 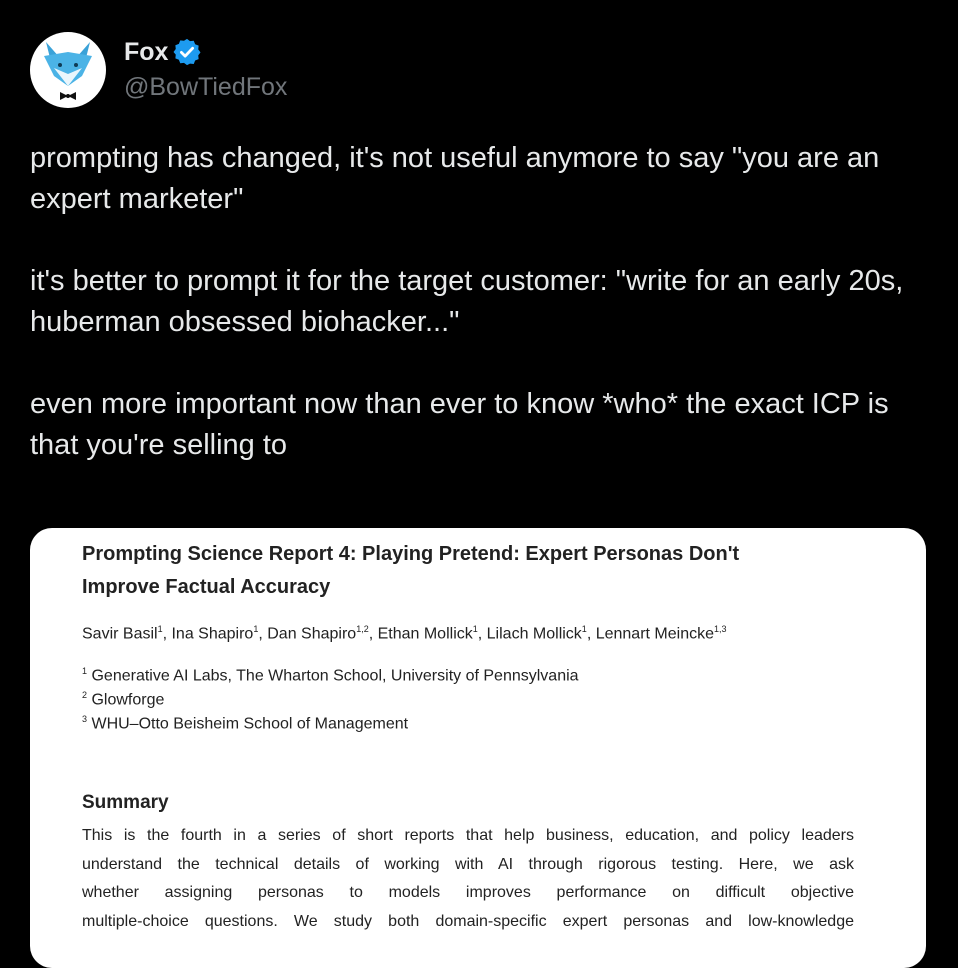 What do you see at coordinates (125, 802) in the screenshot?
I see `summary-heading: Summary` at bounding box center [125, 802].